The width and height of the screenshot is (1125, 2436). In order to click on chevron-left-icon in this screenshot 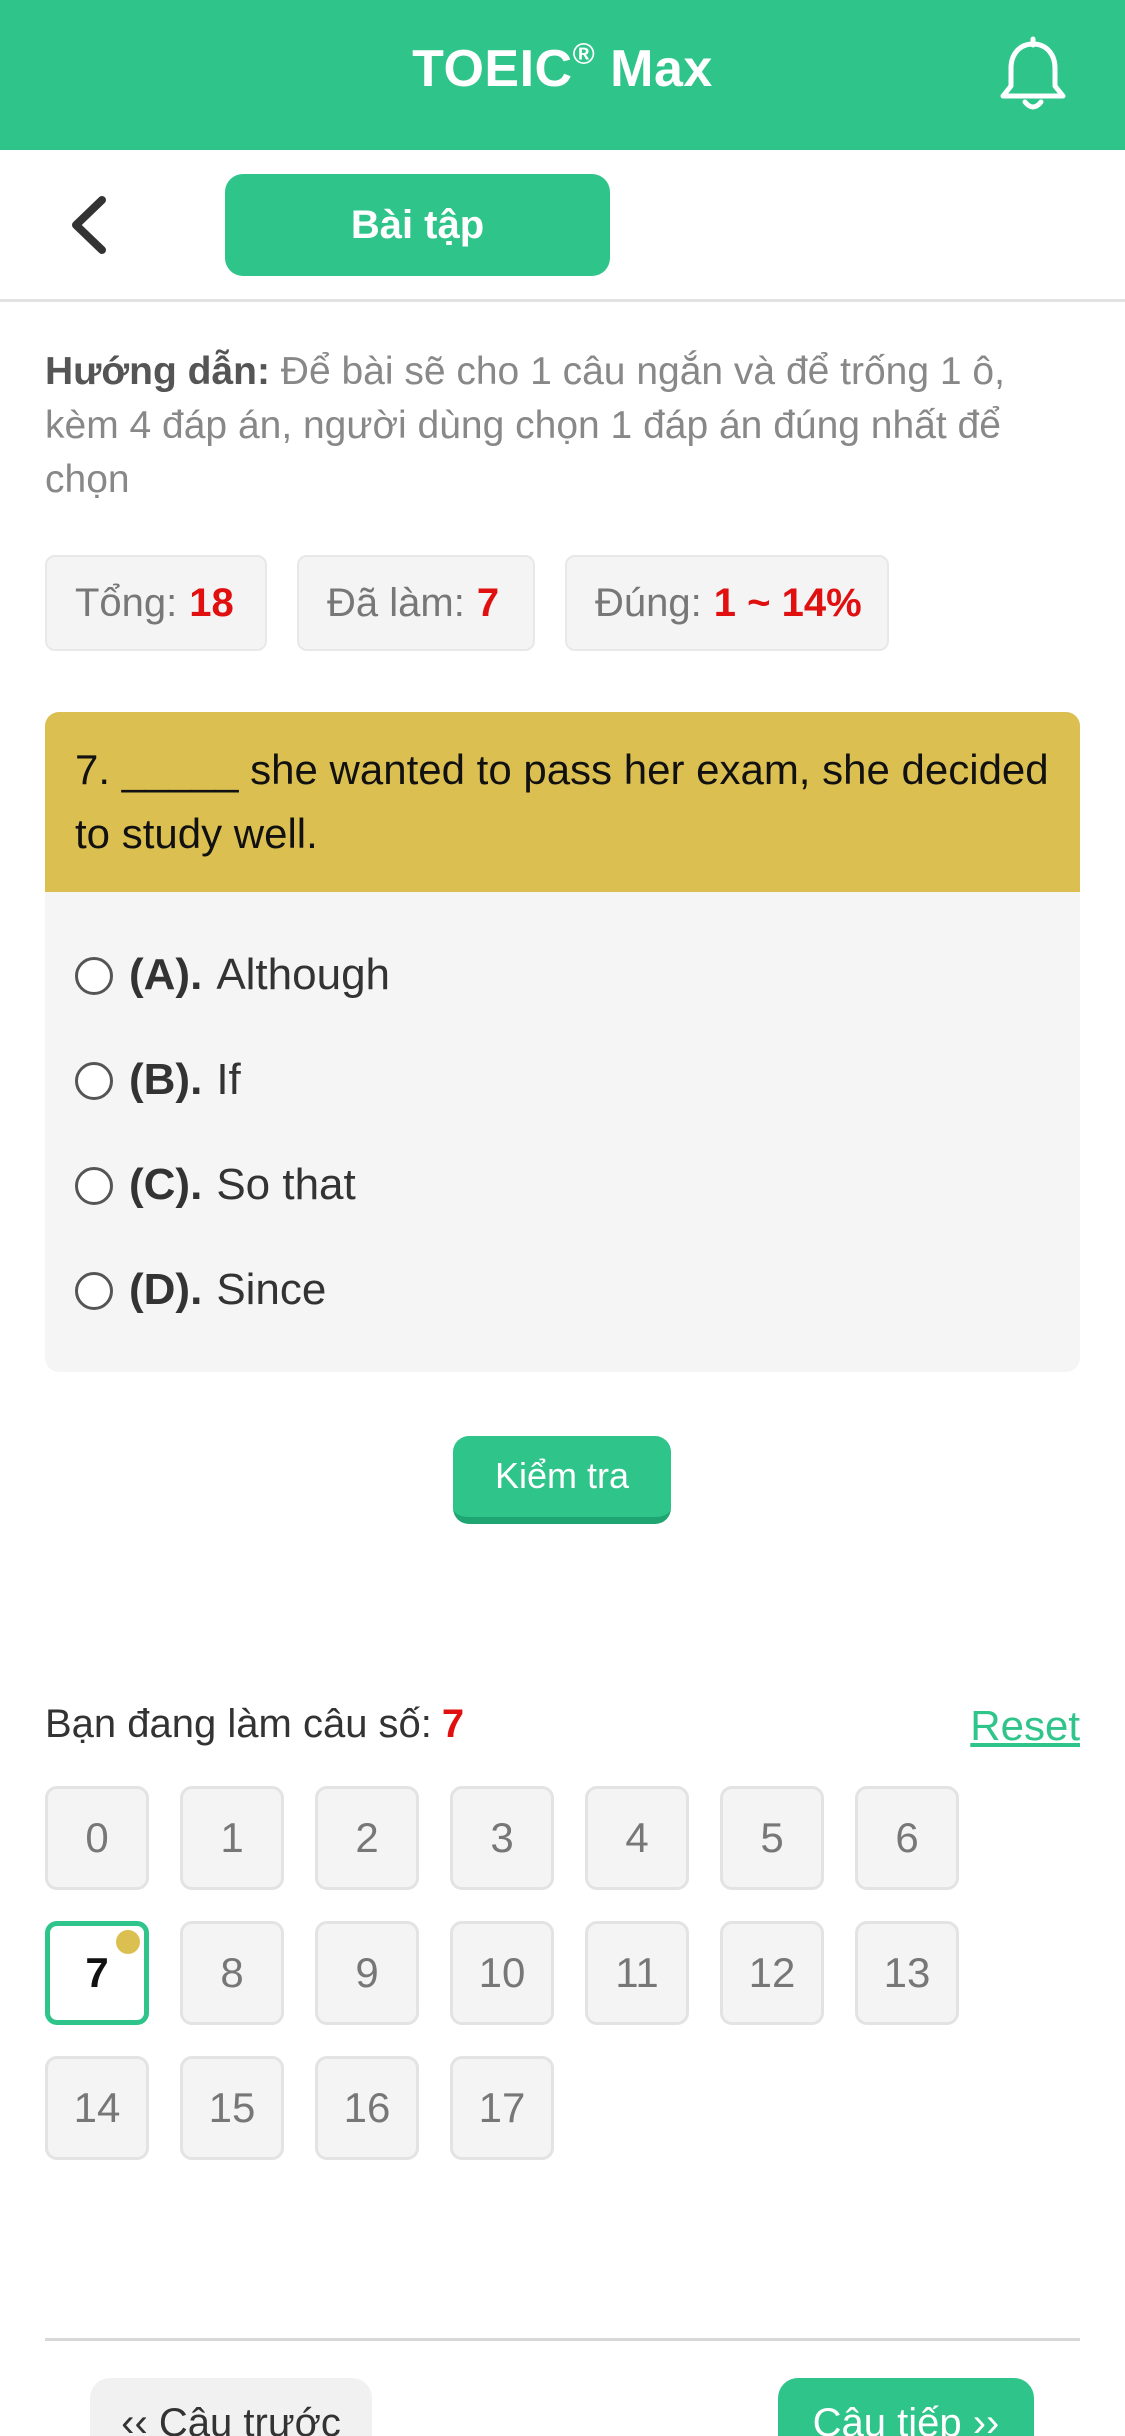, I will do `click(90, 225)`.